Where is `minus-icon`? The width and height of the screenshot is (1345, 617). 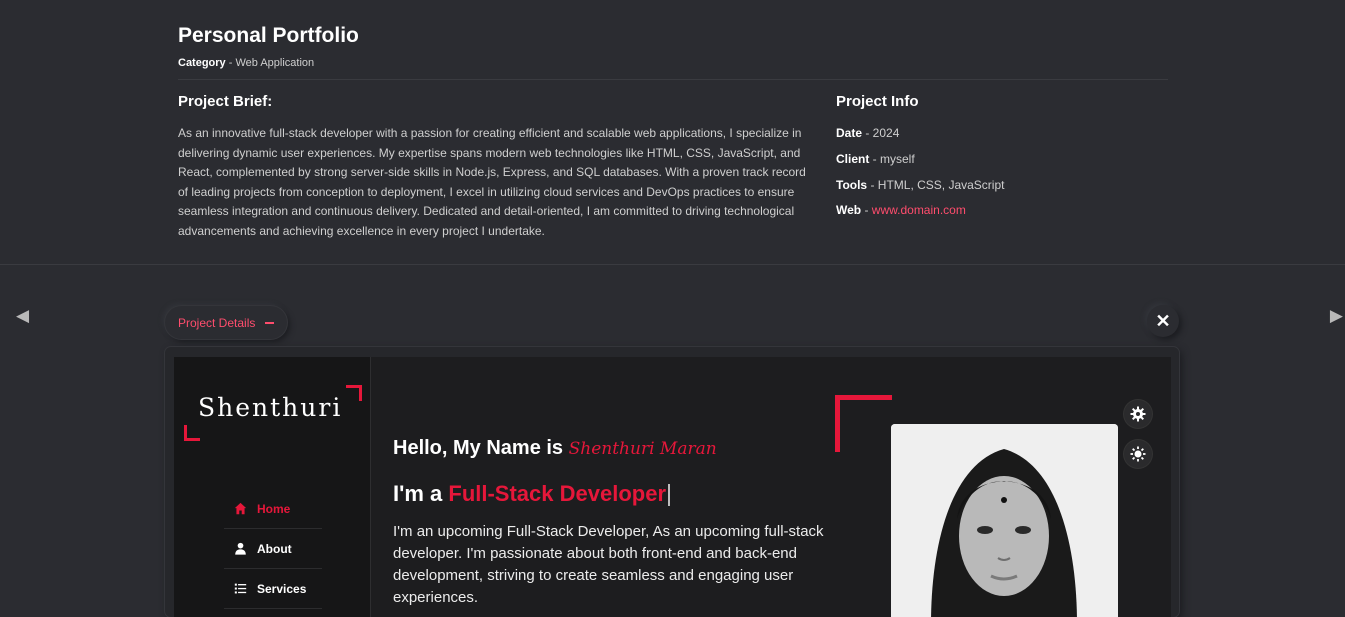
minus-icon is located at coordinates (270, 322).